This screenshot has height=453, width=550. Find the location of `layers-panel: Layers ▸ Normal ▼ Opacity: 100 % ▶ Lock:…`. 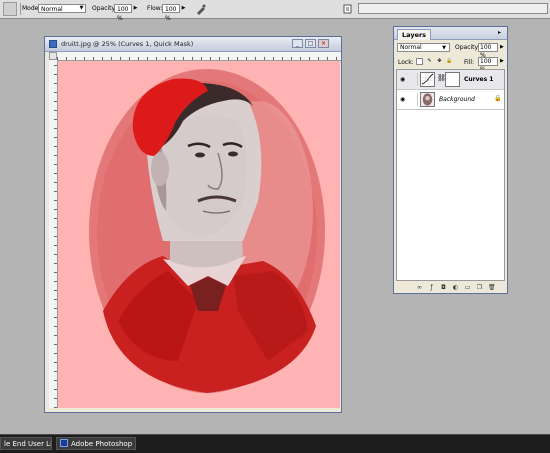

layers-panel: Layers ▸ Normal ▼ Opacity: 100 % ▶ Lock:… is located at coordinates (450, 160).